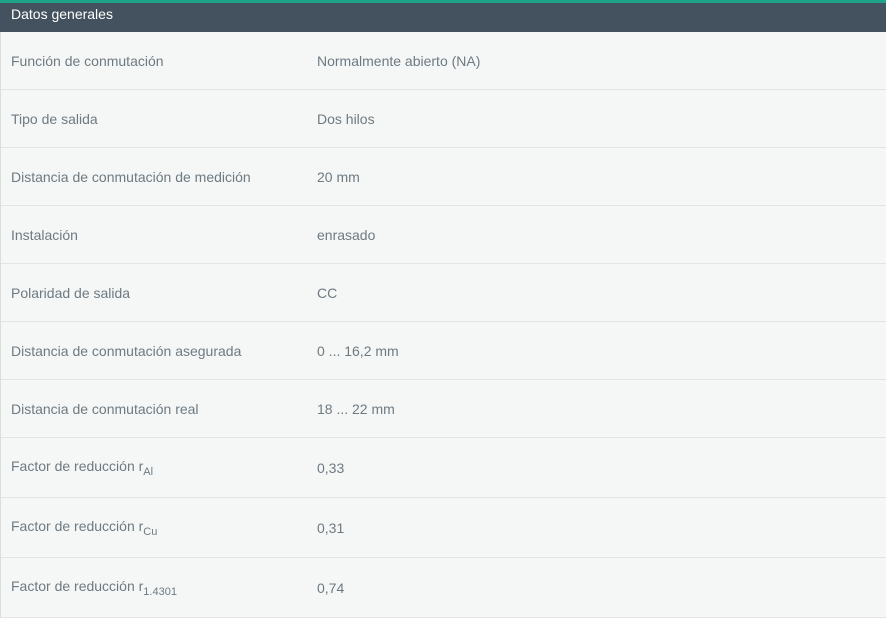 This screenshot has height=618, width=886. What do you see at coordinates (105, 408) in the screenshot?
I see `row-label: Distancia de conmutación real` at bounding box center [105, 408].